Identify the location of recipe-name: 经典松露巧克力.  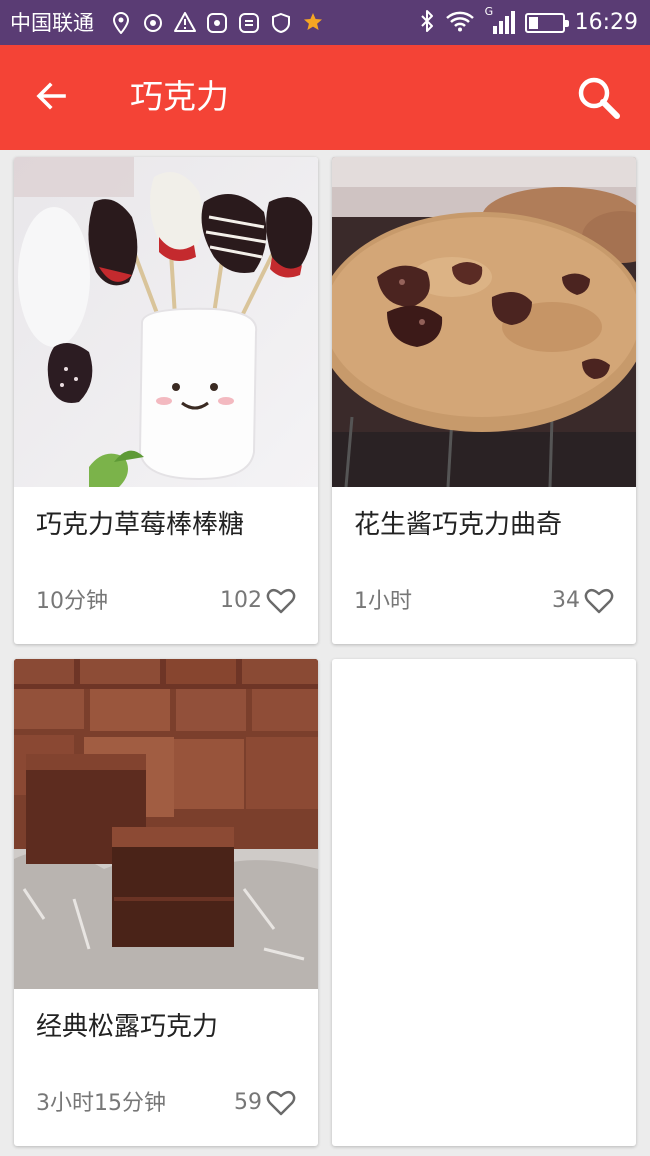
(127, 1027).